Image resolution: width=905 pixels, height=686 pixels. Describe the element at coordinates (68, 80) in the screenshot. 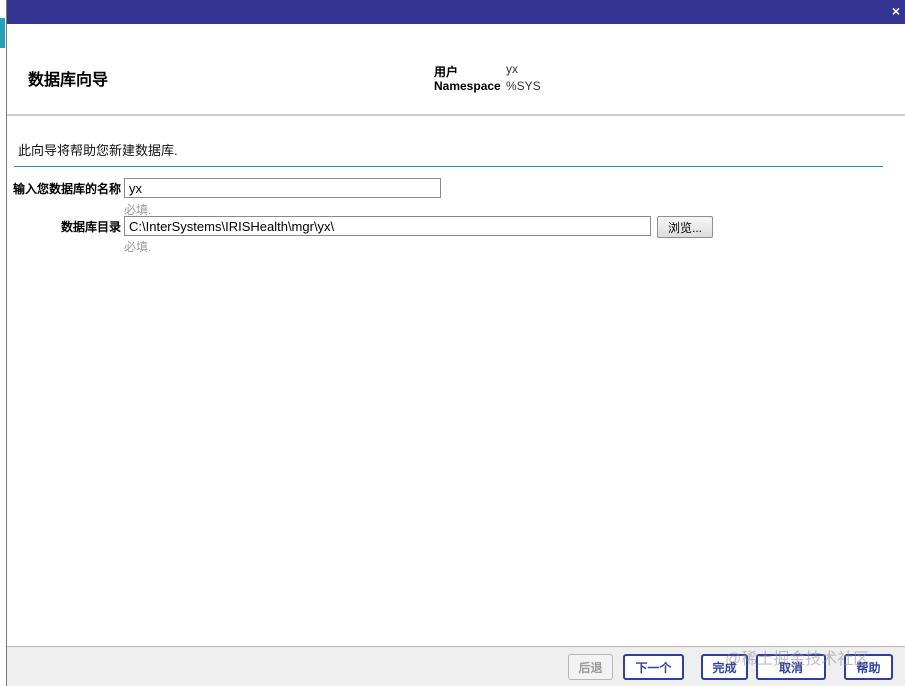

I see `page-title: 数据库向导` at that location.